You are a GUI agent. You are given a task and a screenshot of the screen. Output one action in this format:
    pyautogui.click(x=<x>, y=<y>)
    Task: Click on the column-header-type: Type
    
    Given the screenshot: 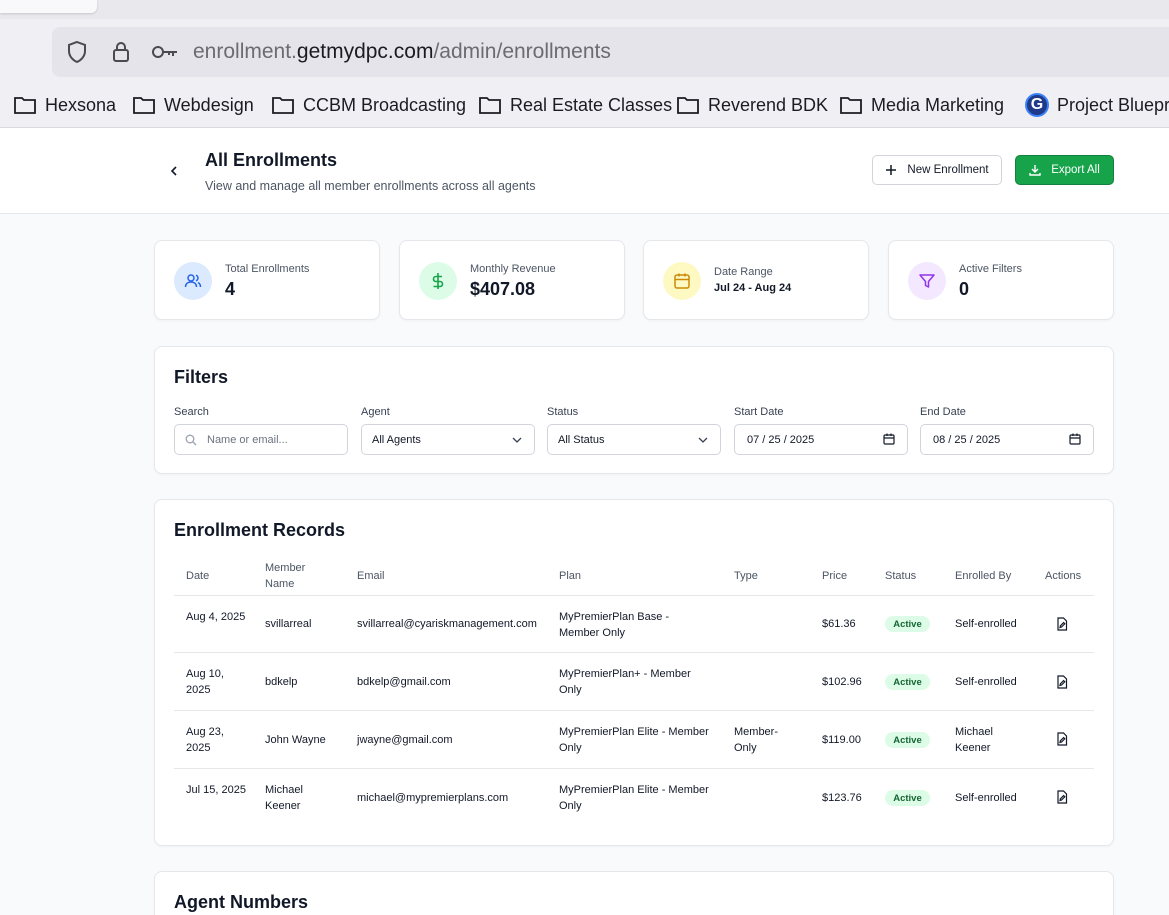 What is the action you would take?
    pyautogui.click(x=746, y=576)
    